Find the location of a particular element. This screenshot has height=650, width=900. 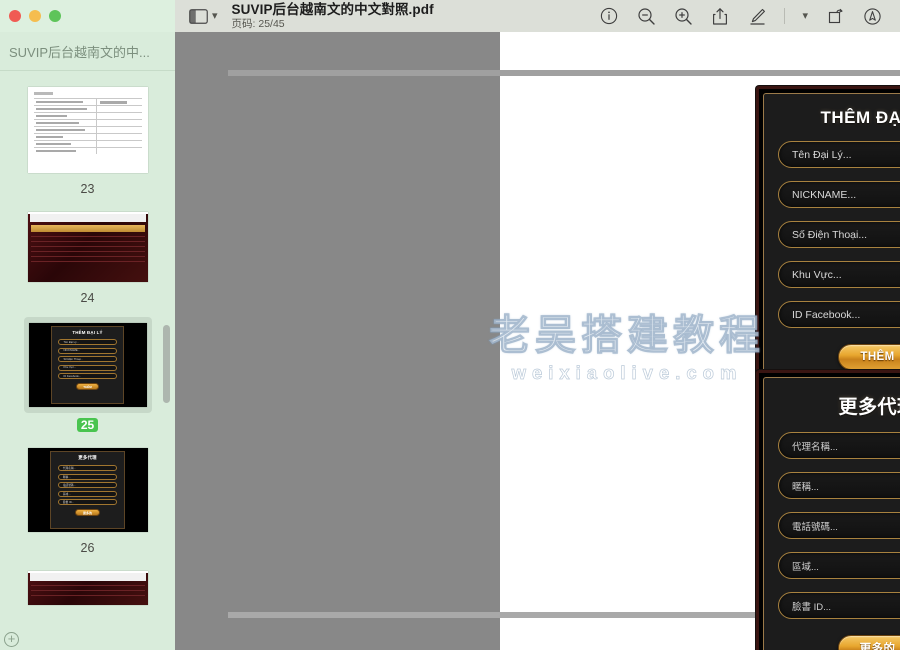

thumbnail-number: 24 is located at coordinates (87, 298).